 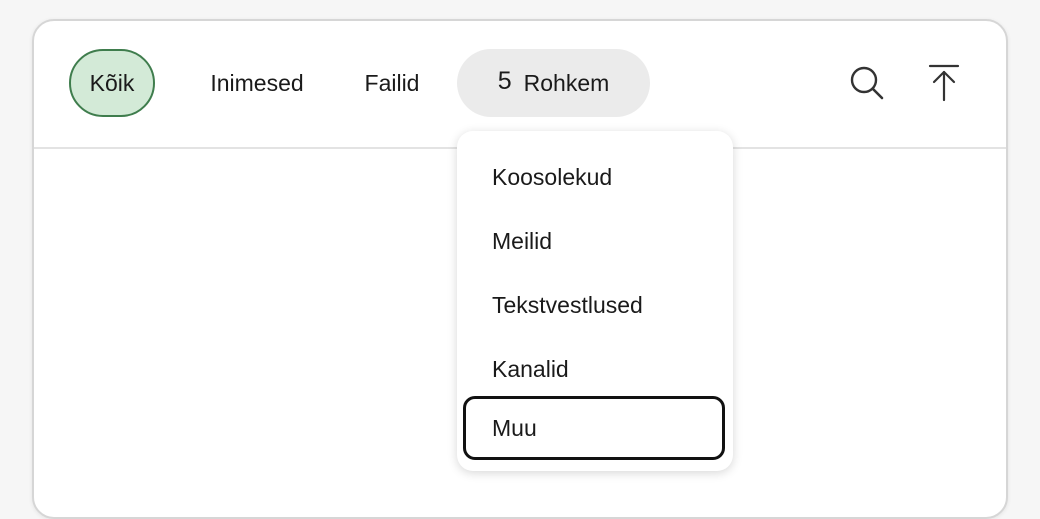 I want to click on tab-people-label: Inimesed, so click(x=257, y=82).